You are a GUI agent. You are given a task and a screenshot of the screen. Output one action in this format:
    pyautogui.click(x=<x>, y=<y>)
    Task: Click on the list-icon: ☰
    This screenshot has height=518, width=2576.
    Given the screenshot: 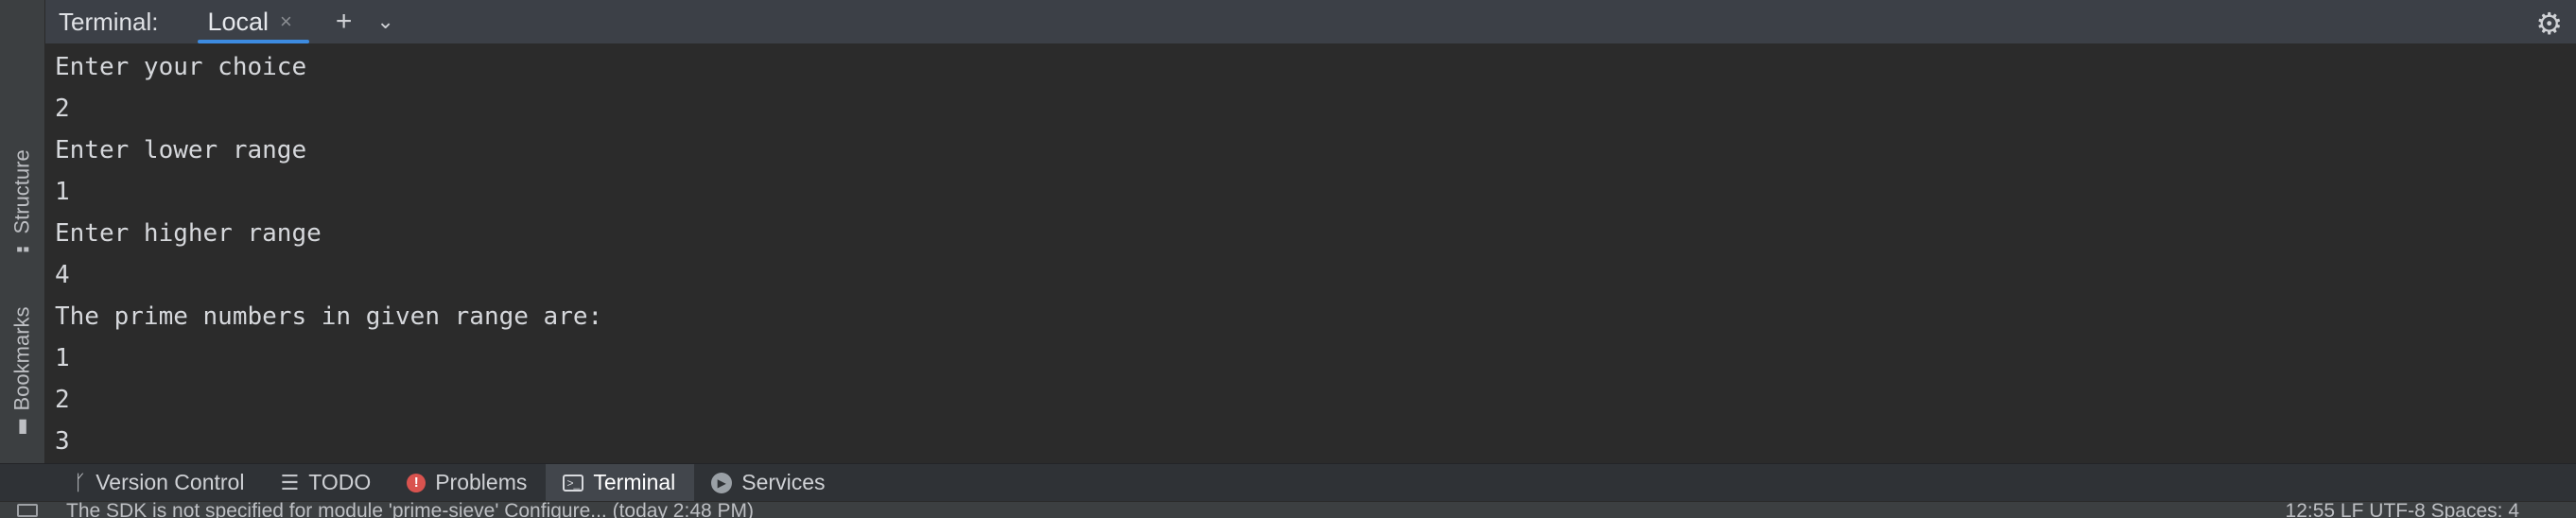 What is the action you would take?
    pyautogui.click(x=290, y=482)
    